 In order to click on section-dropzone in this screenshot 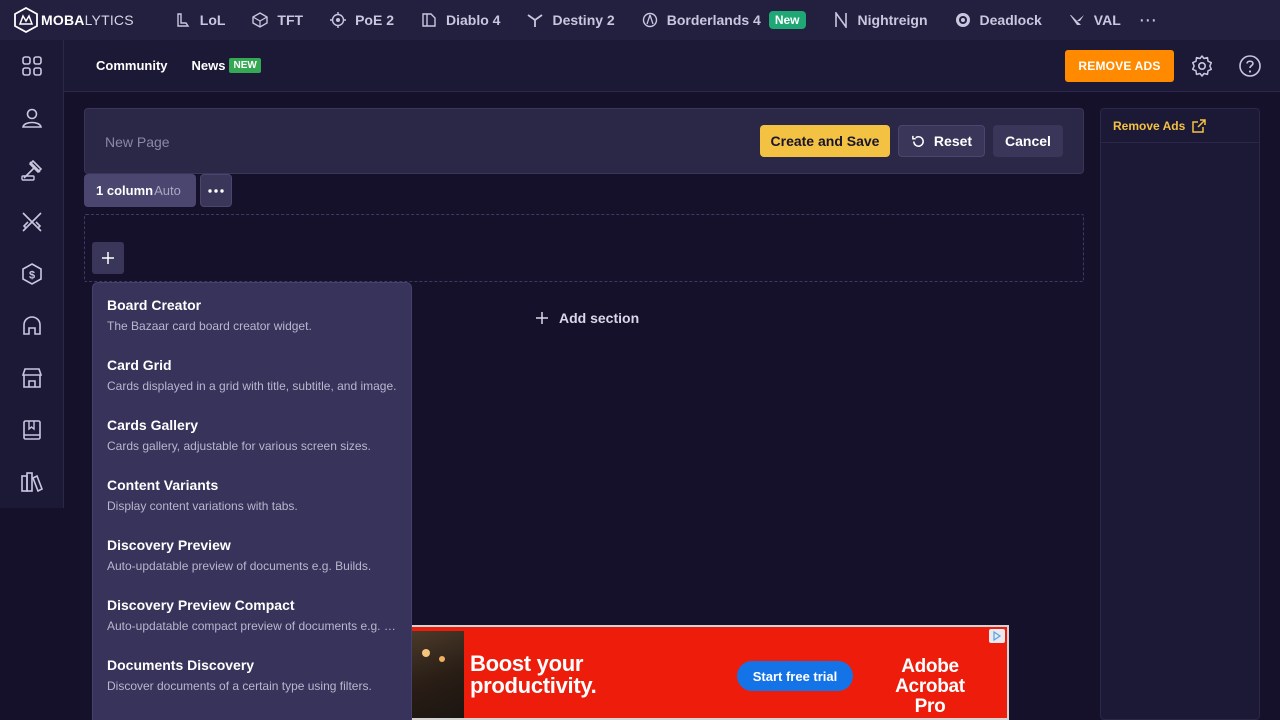, I will do `click(584, 248)`.